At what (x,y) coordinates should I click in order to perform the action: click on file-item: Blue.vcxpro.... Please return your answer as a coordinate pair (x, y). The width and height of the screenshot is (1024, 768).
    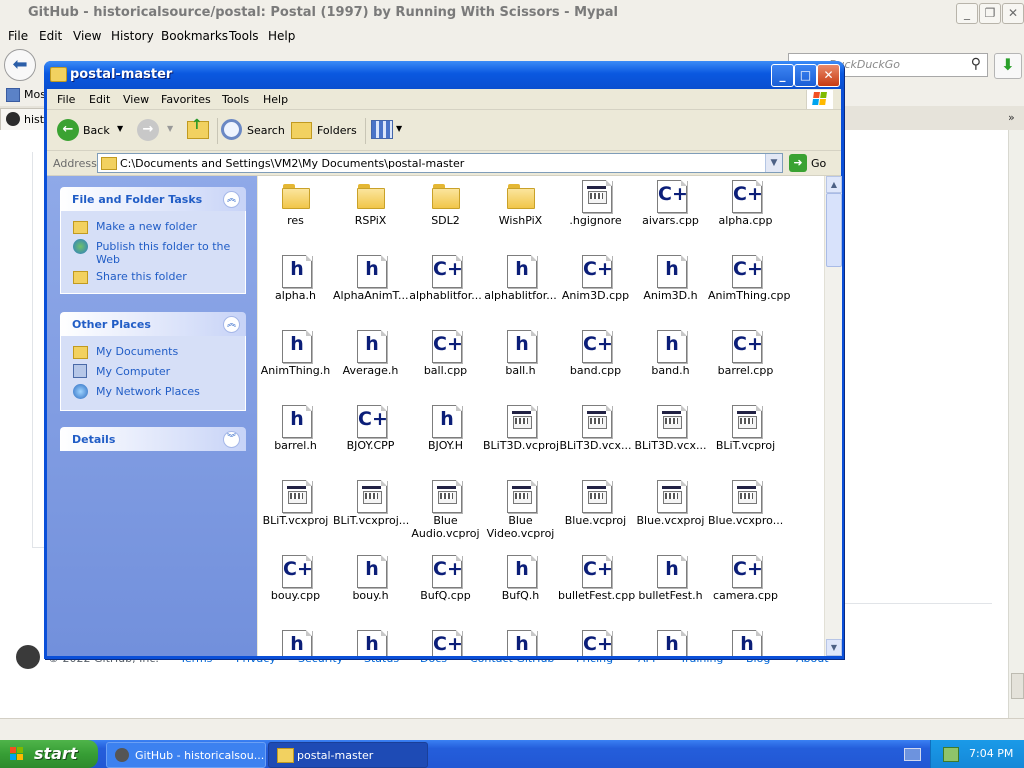
    Looking at the image, I should click on (745, 513).